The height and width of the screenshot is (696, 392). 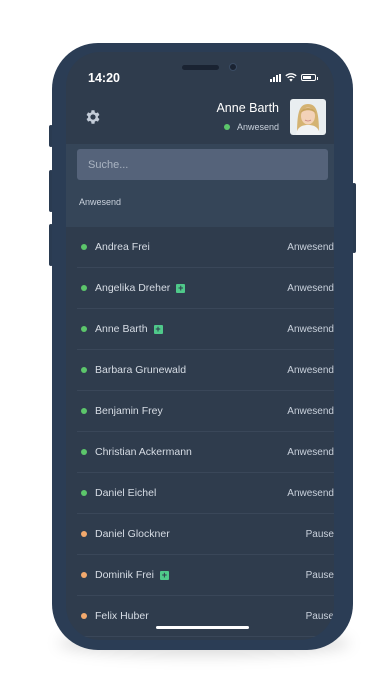 What do you see at coordinates (202, 164) in the screenshot?
I see `search-input` at bounding box center [202, 164].